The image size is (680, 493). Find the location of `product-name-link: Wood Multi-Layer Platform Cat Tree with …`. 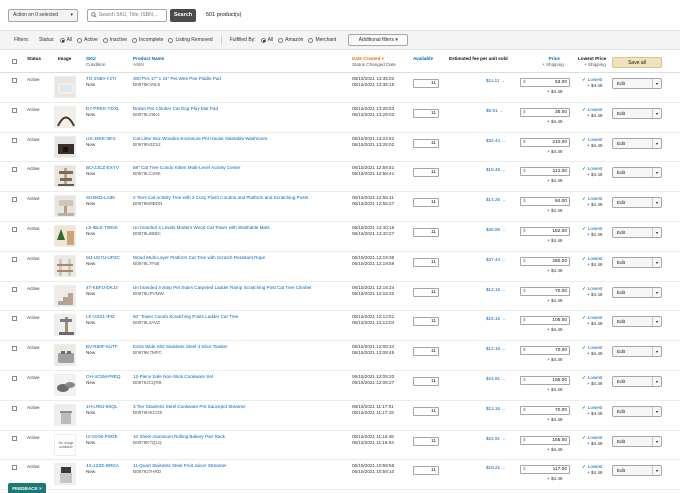

product-name-link: Wood Multi-Layer Platform Cat Tree with … is located at coordinates (238, 258).